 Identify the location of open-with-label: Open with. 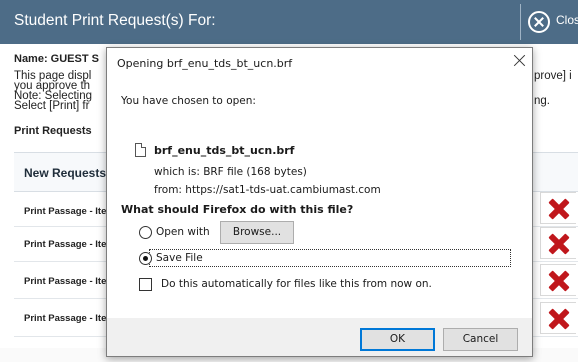
(183, 232).